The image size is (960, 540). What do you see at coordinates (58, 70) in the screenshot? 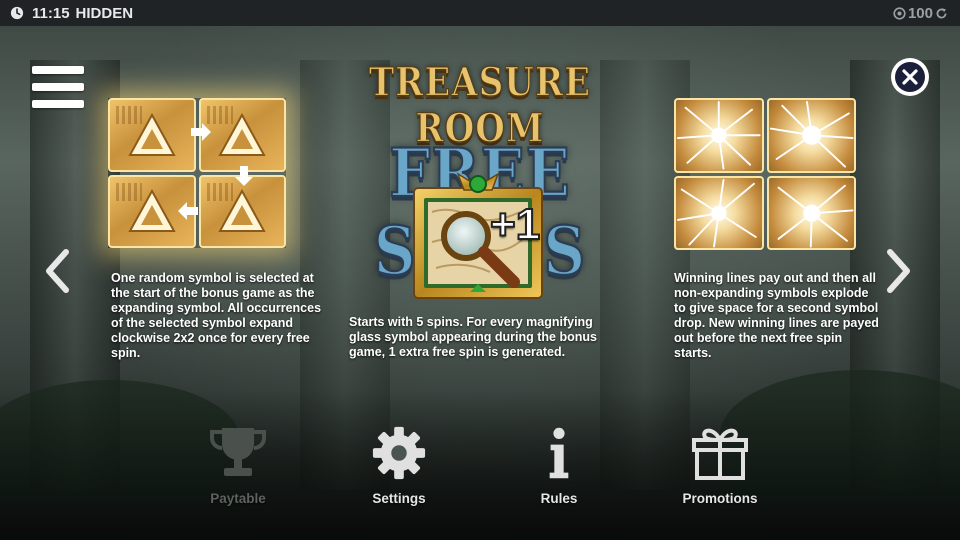
I see `hamburger-icon` at bounding box center [58, 70].